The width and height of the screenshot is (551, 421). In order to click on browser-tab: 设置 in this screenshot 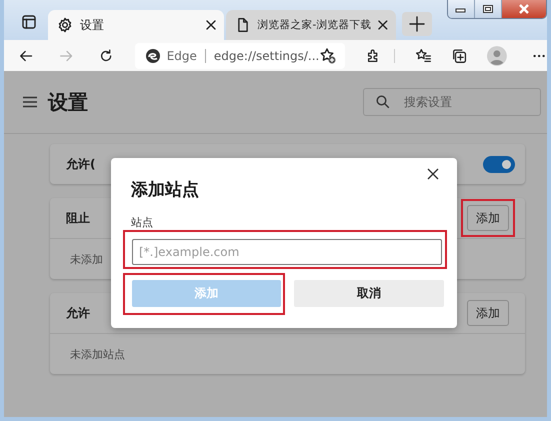, I will do `click(136, 25)`.